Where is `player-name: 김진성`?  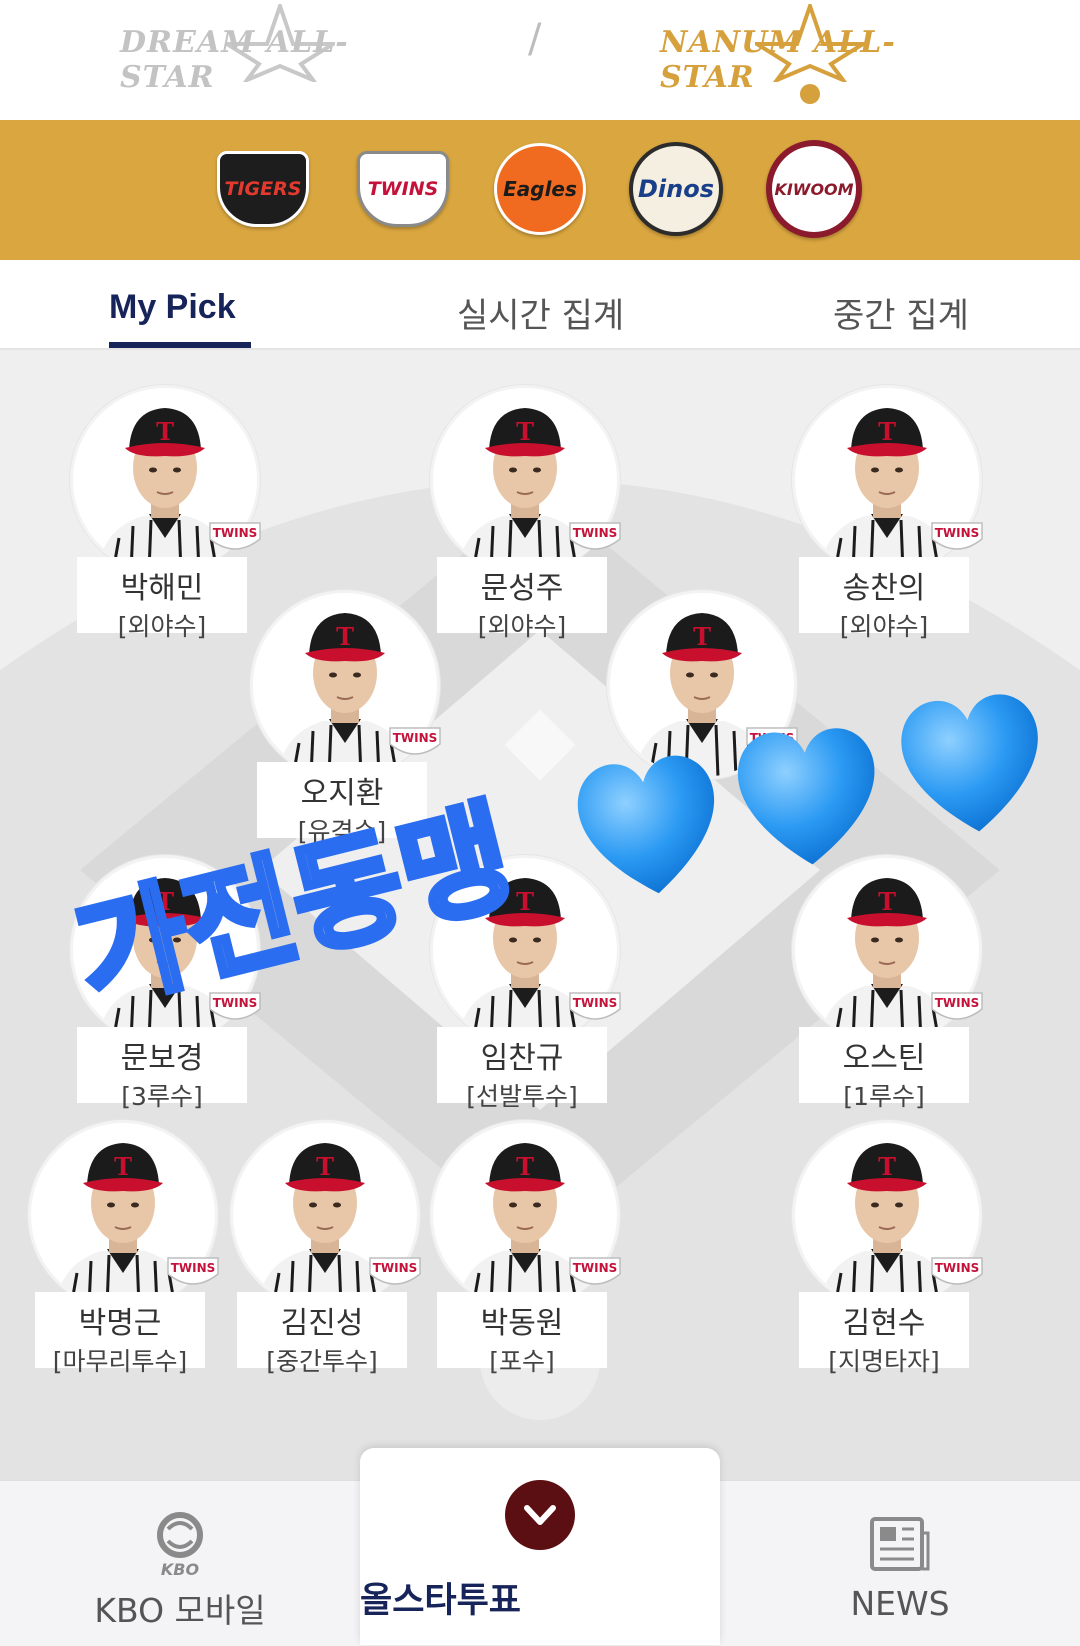 player-name: 김진성 is located at coordinates (322, 1323).